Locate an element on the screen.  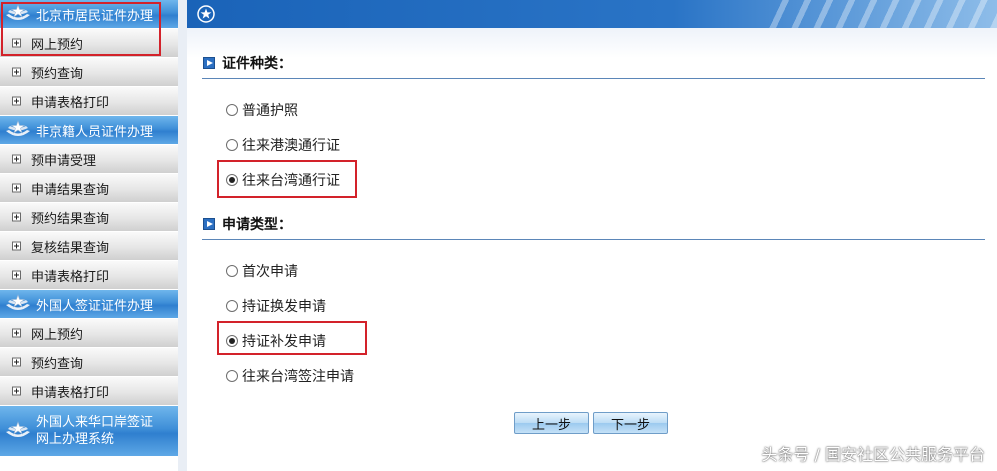
sidebar-item-label: 预约结果查询 is located at coordinates (70, 219).